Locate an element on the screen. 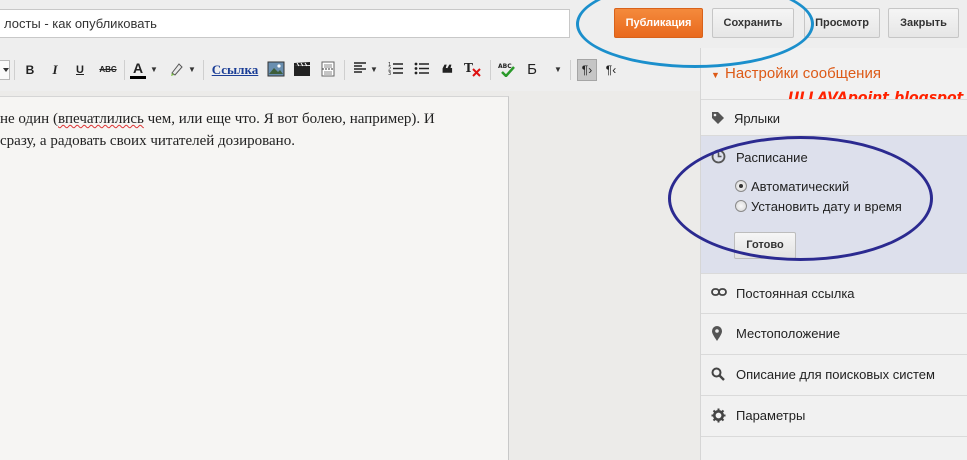  spellcheck-icon: ABC is located at coordinates (506, 70).